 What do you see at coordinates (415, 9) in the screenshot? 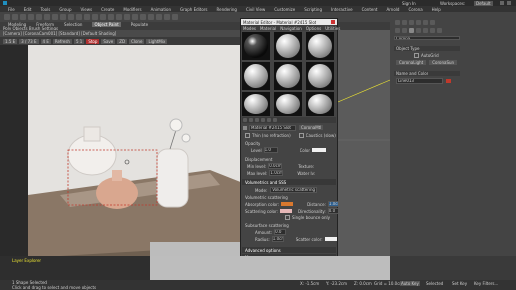
I see `menu-item: Corona` at bounding box center [415, 9].